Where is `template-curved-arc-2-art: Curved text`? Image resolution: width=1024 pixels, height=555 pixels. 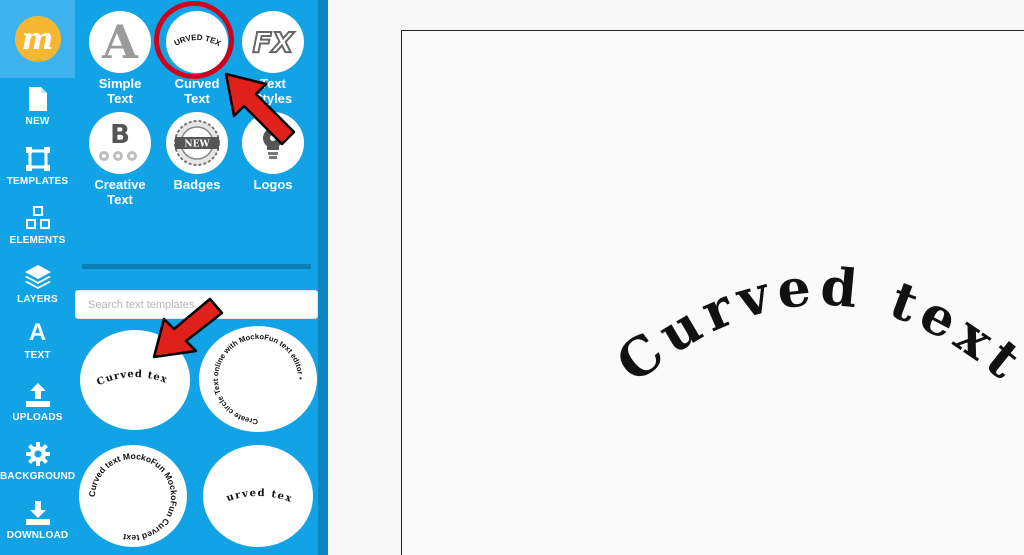
template-curved-arc-2-art: Curved text is located at coordinates (248, 475).